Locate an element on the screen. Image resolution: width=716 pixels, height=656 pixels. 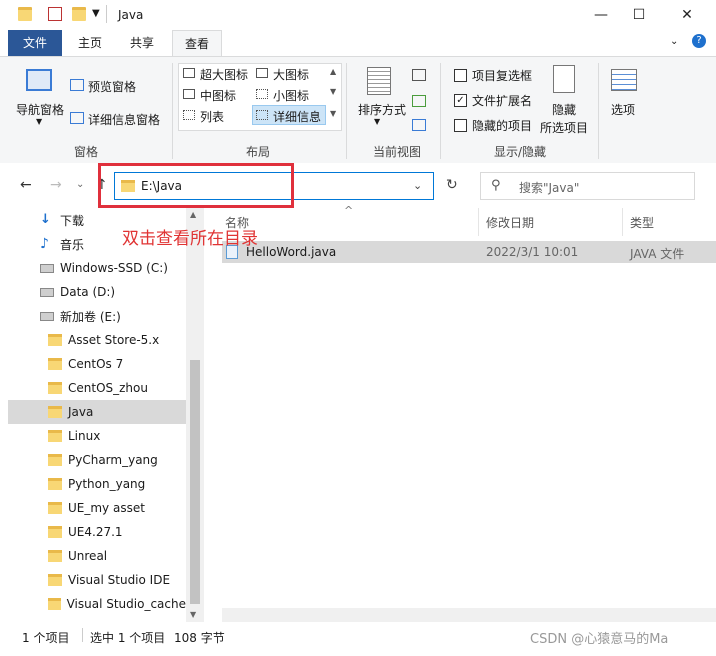
title-bar: ▼ Java — ☐ ✕ is located at coordinates (358, 15).